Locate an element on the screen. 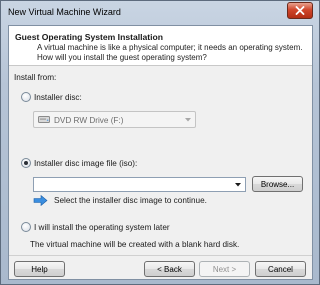 The height and width of the screenshot is (285, 320). close-button is located at coordinates (300, 10).